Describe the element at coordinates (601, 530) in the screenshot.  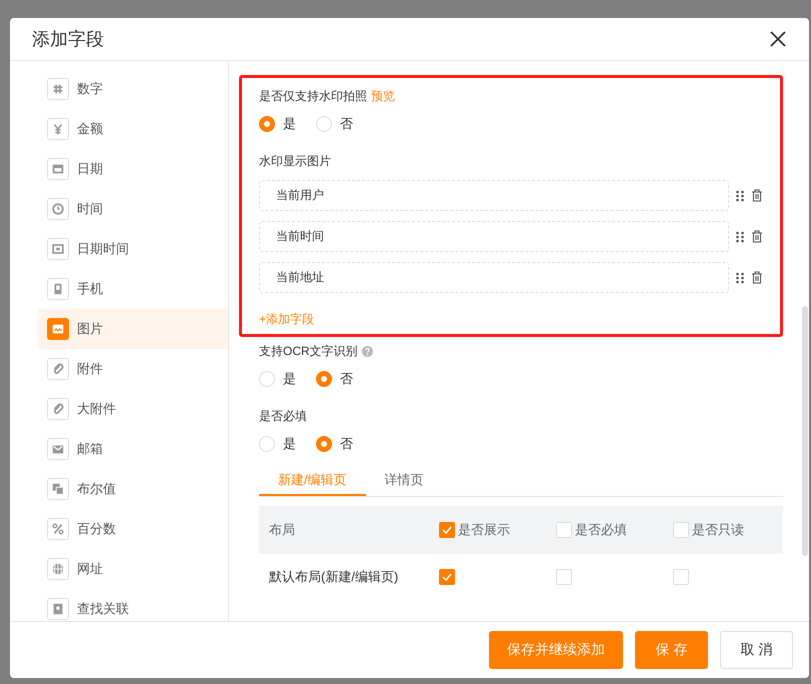
I see `column-header: 是否必填` at that location.